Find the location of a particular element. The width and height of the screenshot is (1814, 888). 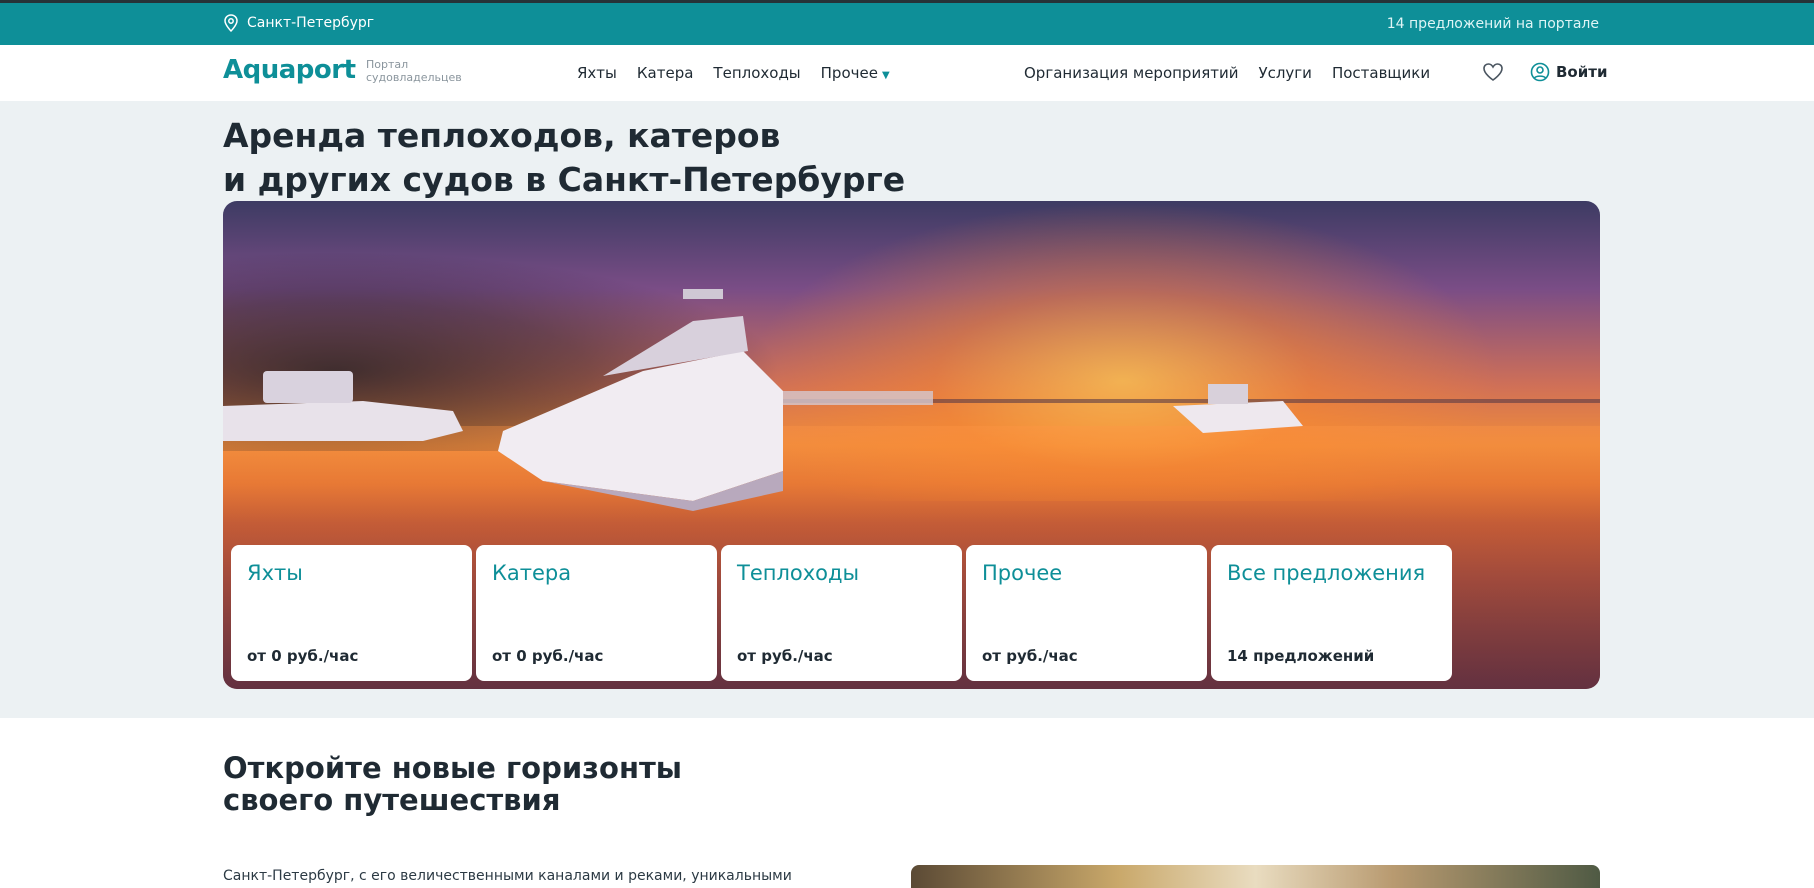

nav-item-motorships: Теплоходы is located at coordinates (756, 73).